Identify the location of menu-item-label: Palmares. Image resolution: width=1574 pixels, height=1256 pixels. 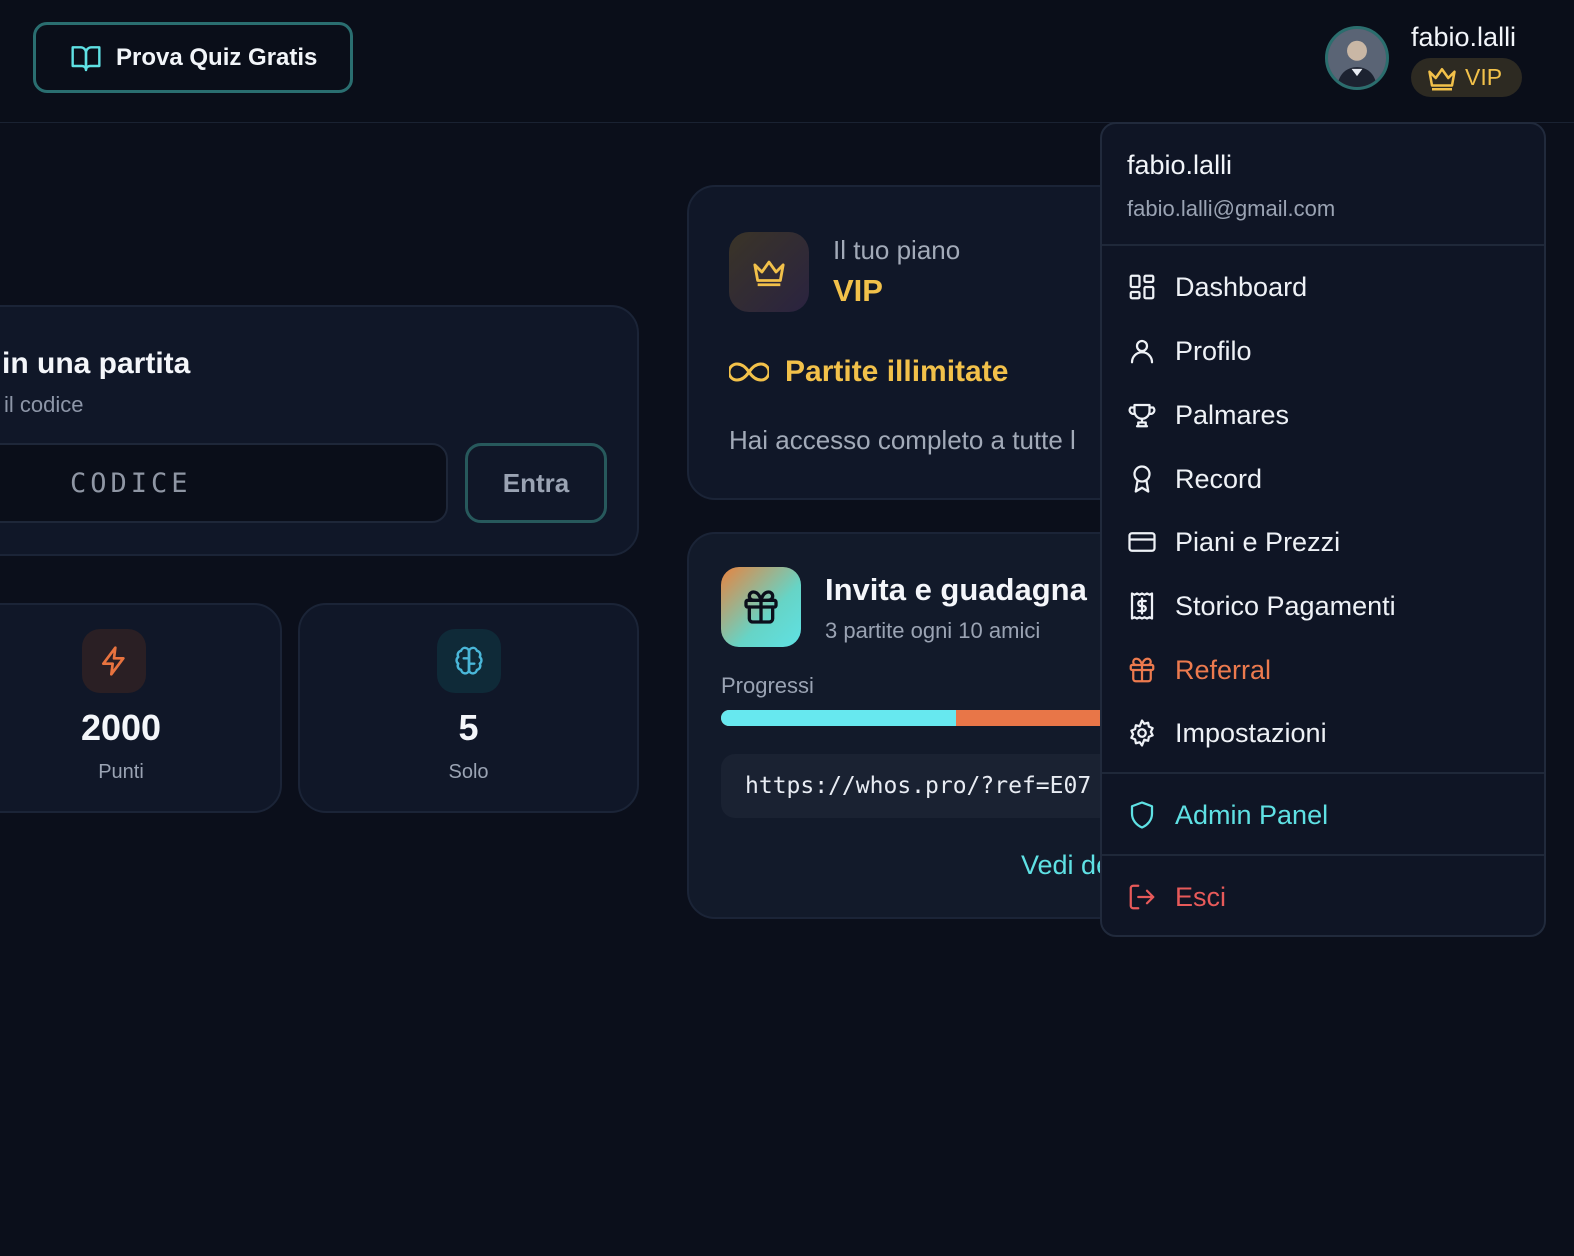
(1232, 414).